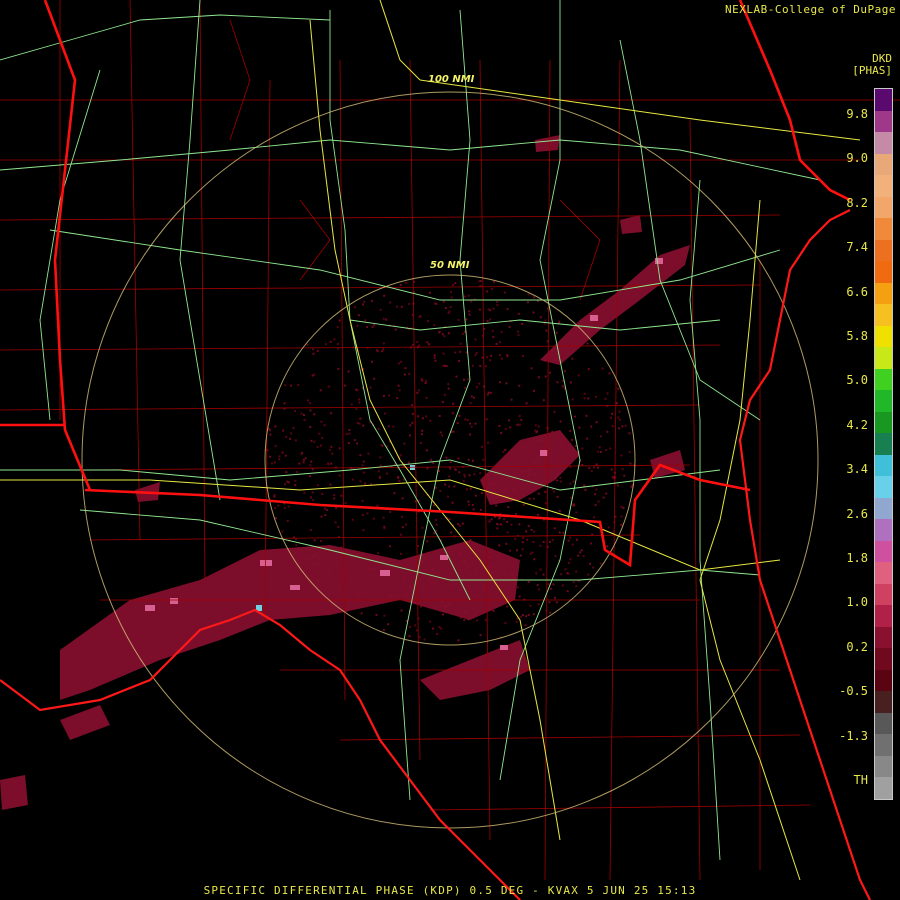  What do you see at coordinates (857, 424) in the screenshot?
I see `color-scale-label: 4.2` at bounding box center [857, 424].